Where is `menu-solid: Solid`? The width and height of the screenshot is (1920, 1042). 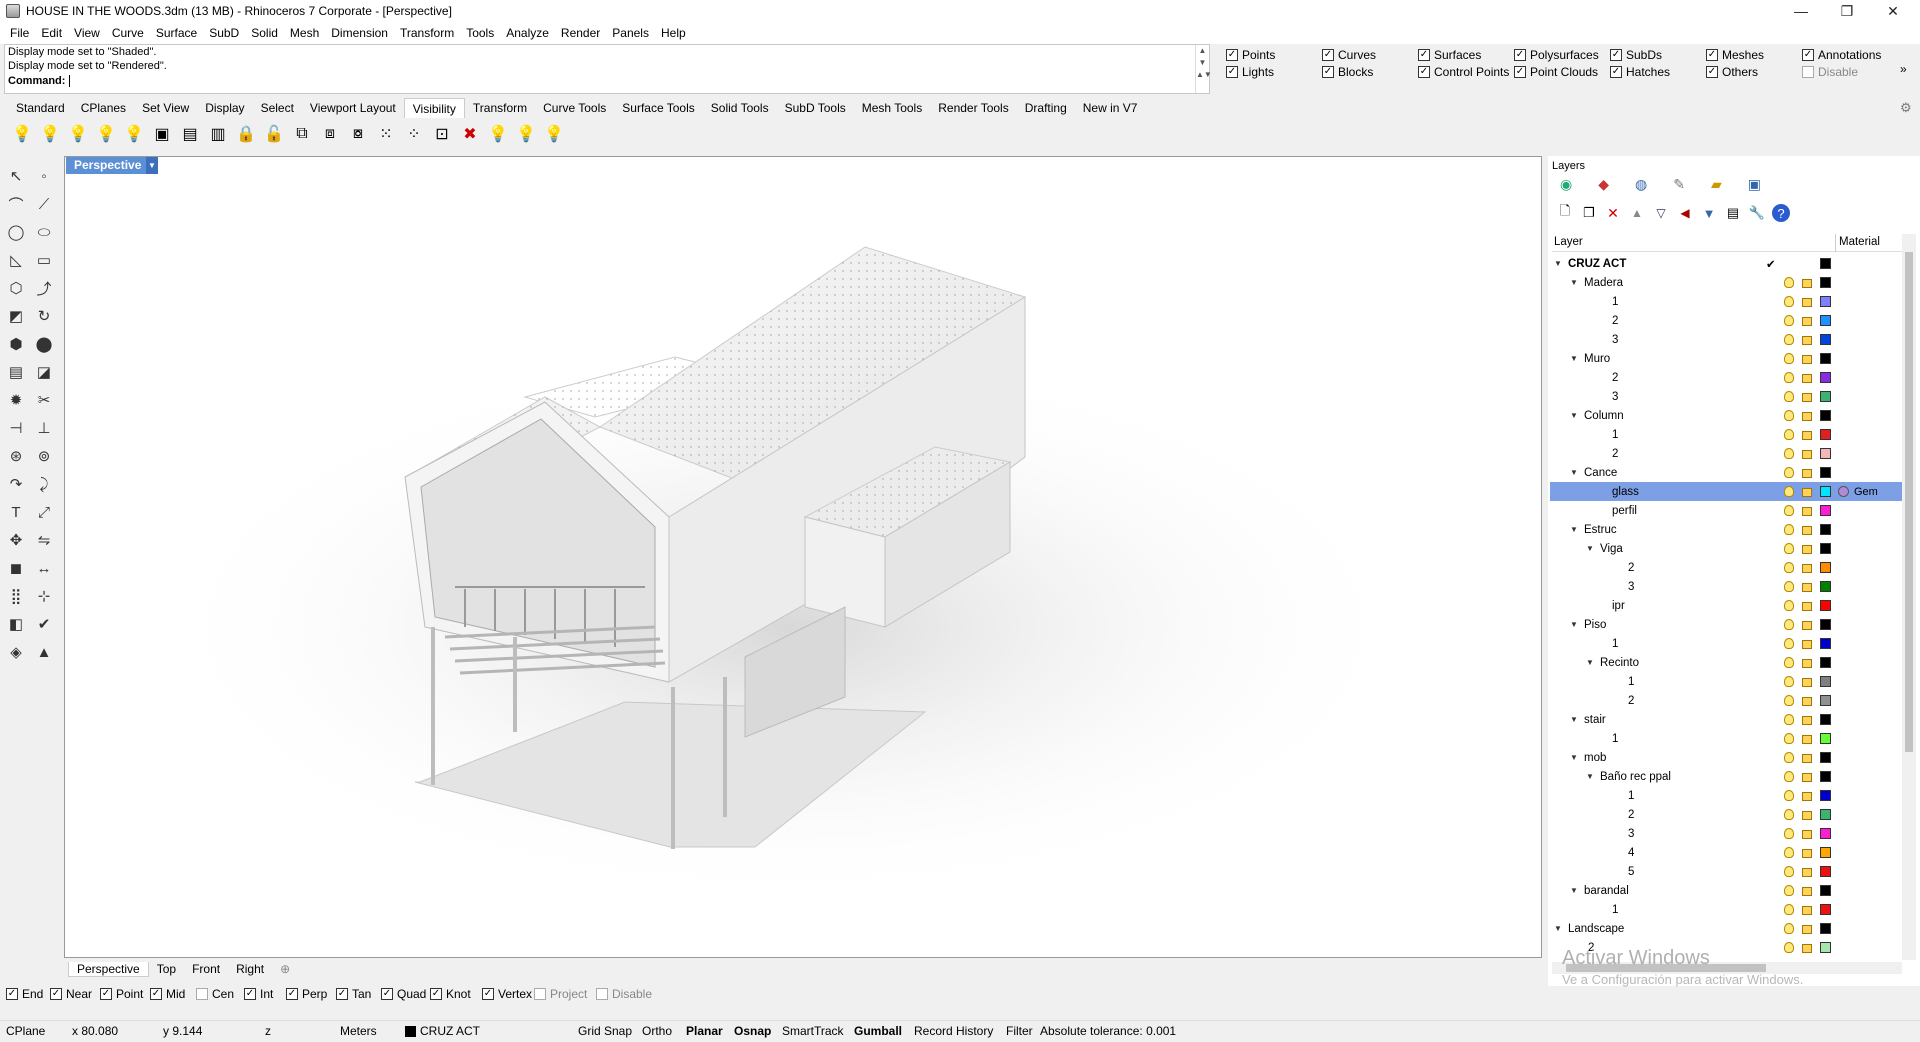 menu-solid: Solid is located at coordinates (264, 33).